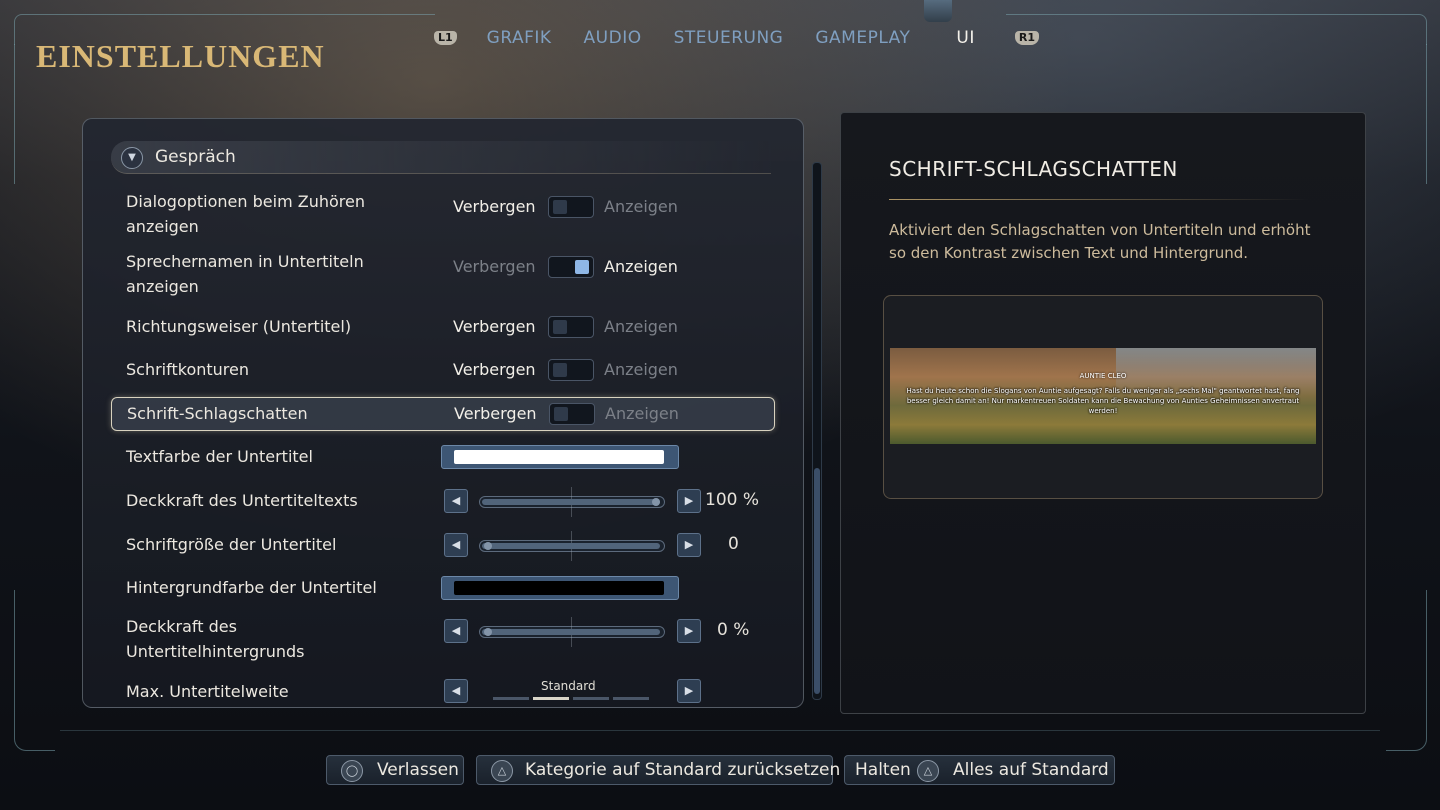 The image size is (1440, 810). I want to click on option-value: Standard, so click(568, 686).